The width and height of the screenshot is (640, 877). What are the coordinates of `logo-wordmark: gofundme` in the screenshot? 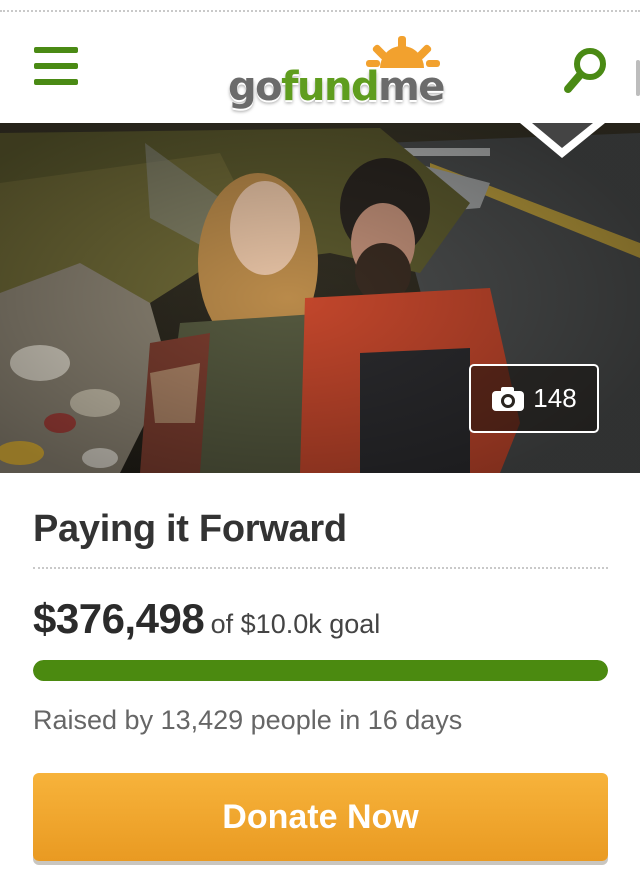 It's located at (336, 87).